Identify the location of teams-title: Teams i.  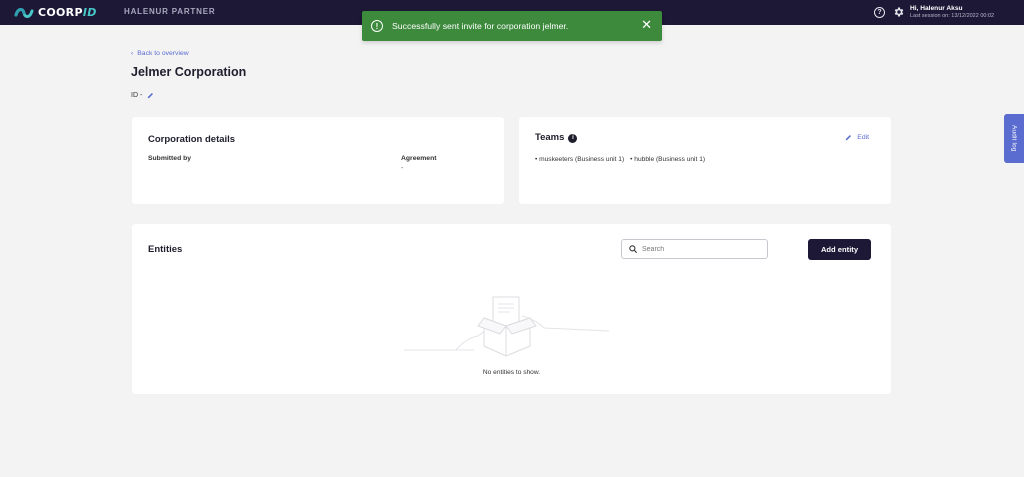
(556, 137).